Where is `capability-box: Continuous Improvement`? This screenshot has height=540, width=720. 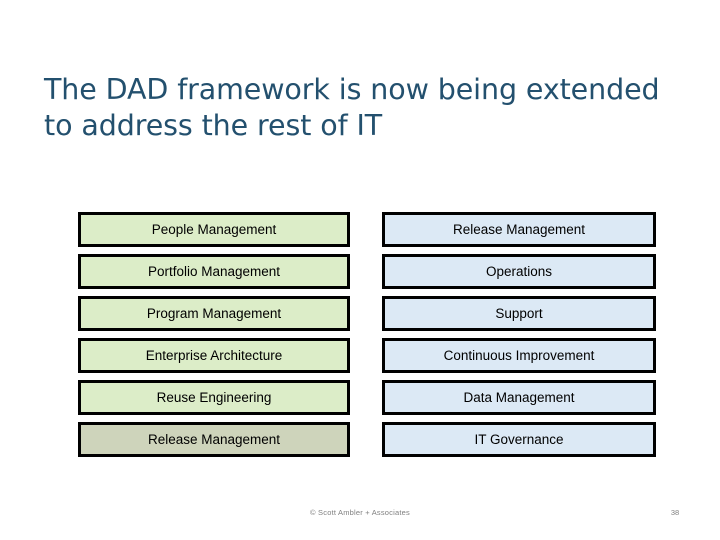 capability-box: Continuous Improvement is located at coordinates (519, 355).